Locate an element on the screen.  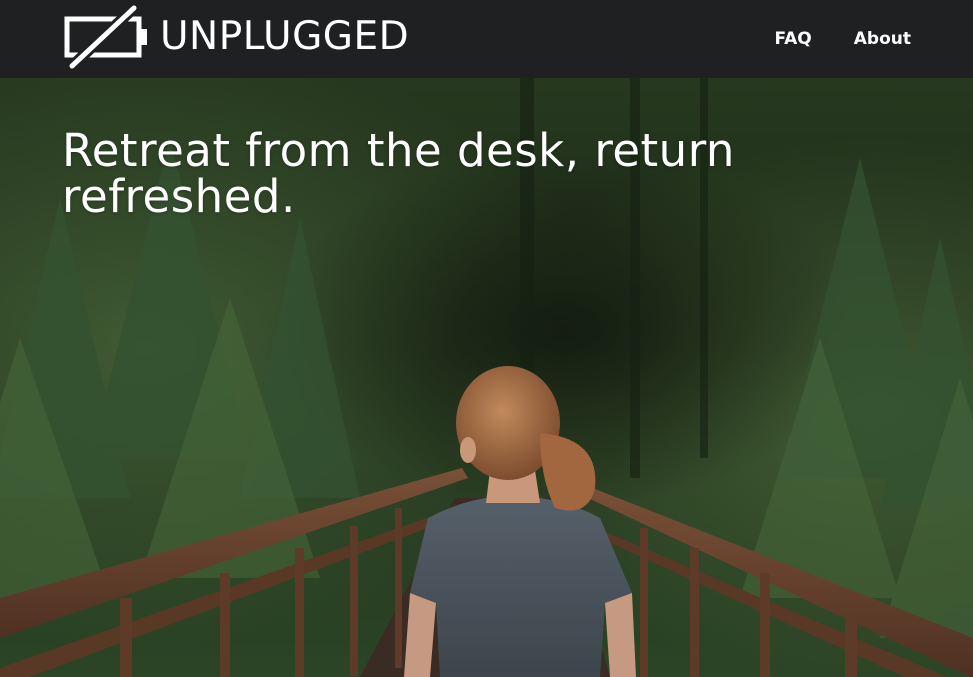
unplugged-battery-icon is located at coordinates (105, 37).